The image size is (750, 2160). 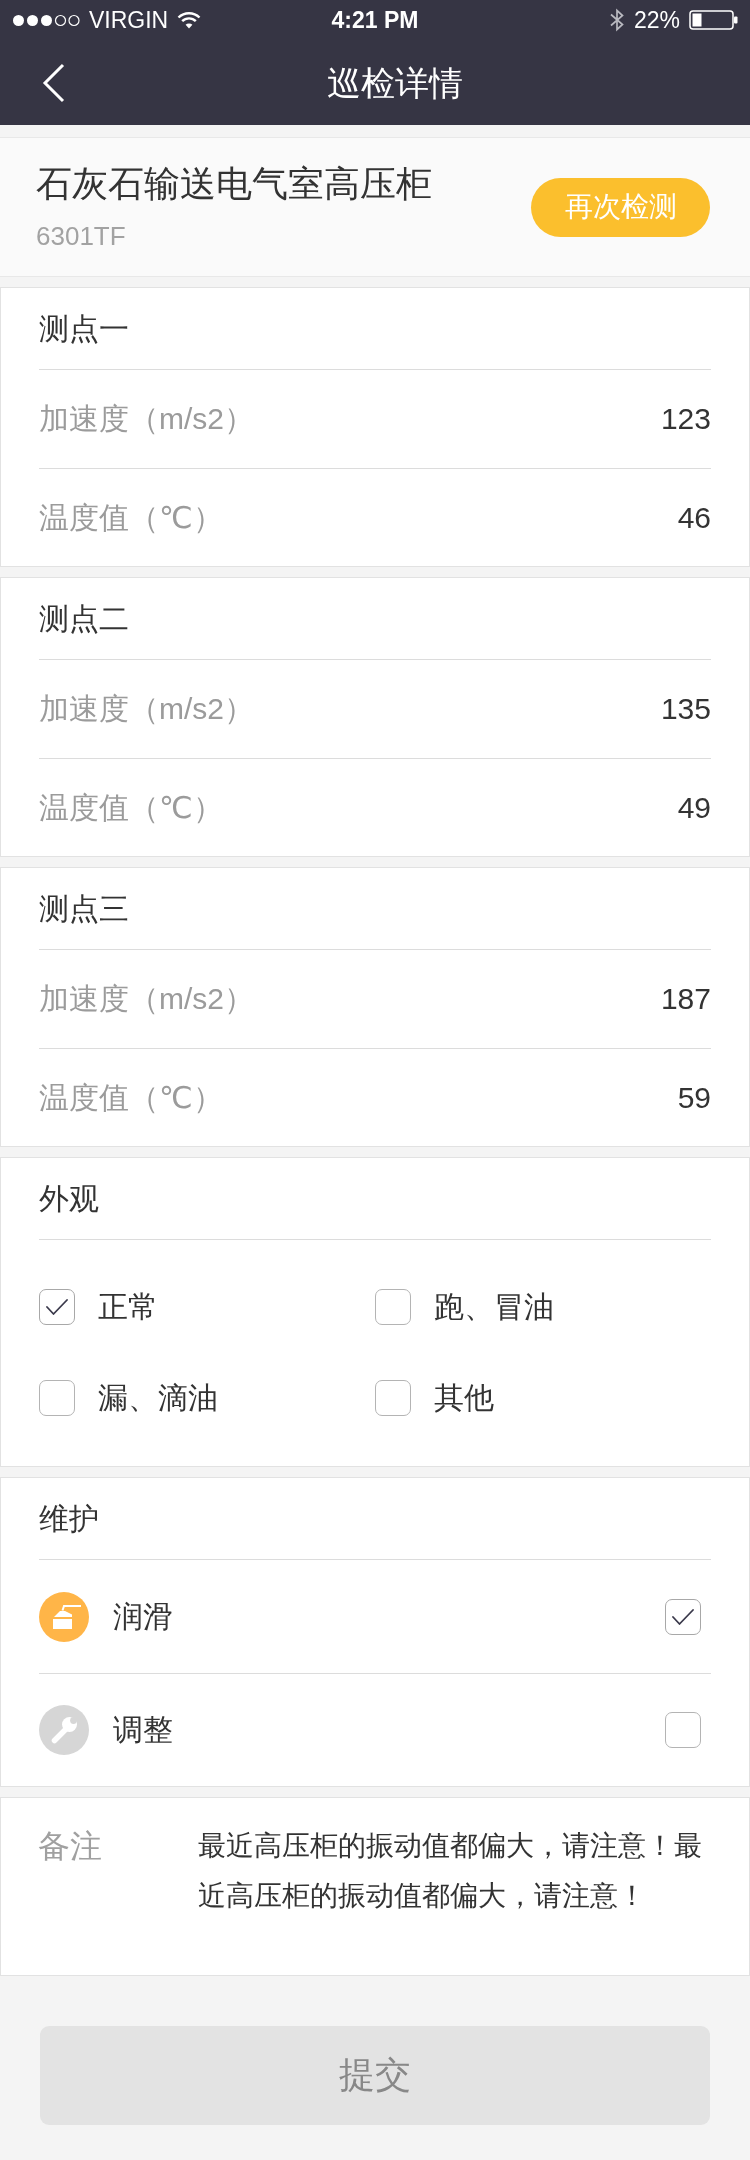 What do you see at coordinates (64, 1730) in the screenshot?
I see `wrench-icon` at bounding box center [64, 1730].